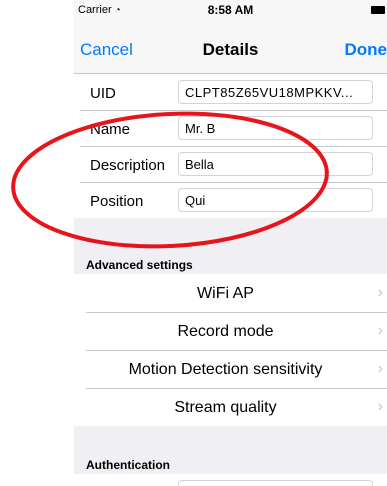  What do you see at coordinates (225, 331) in the screenshot?
I see `settings-item-label: Record mode` at bounding box center [225, 331].